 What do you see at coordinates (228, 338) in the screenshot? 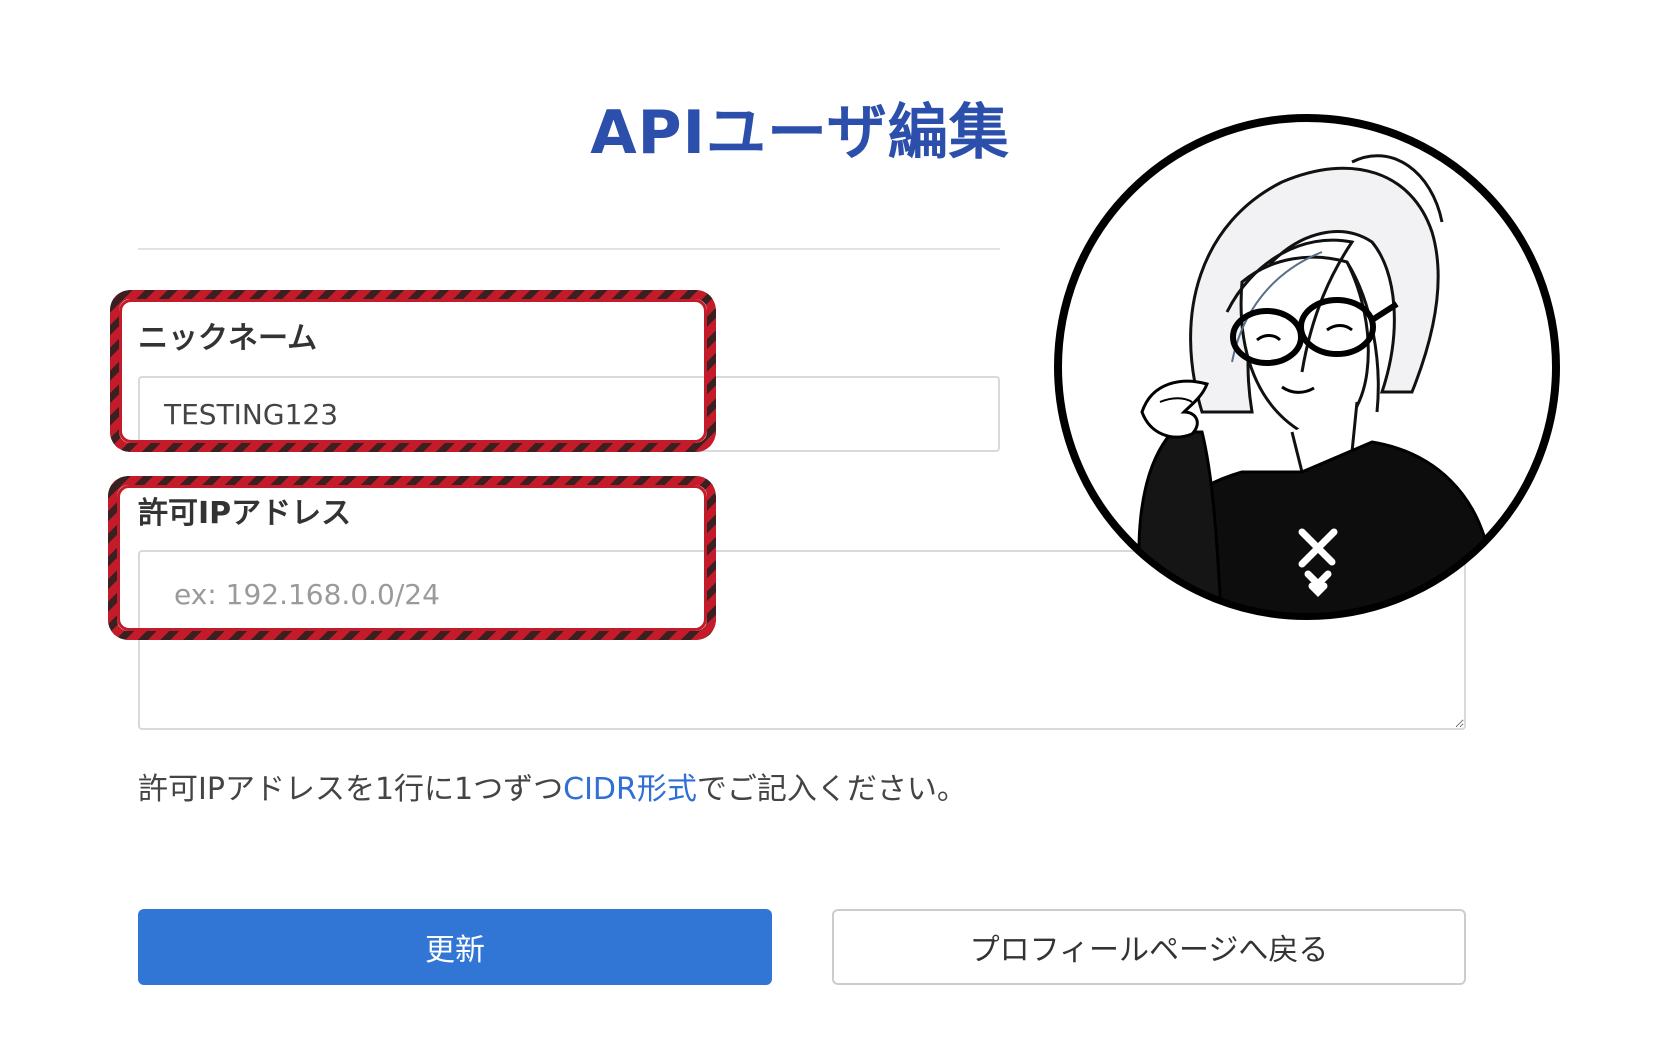
I see `nickname-label: ニックネーム` at bounding box center [228, 338].